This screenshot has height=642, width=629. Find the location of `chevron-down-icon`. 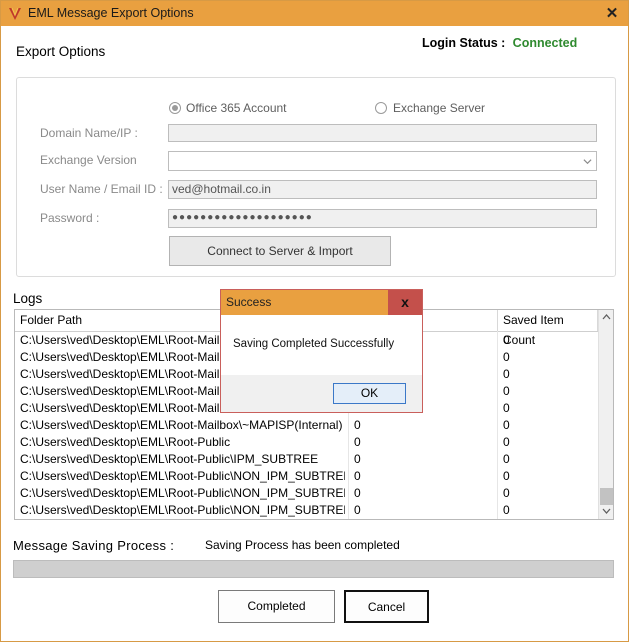

chevron-down-icon is located at coordinates (587, 162).